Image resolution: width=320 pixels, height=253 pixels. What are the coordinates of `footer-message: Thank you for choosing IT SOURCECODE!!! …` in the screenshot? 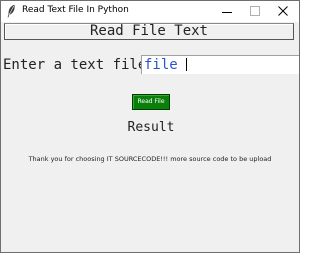 It's located at (150, 159).